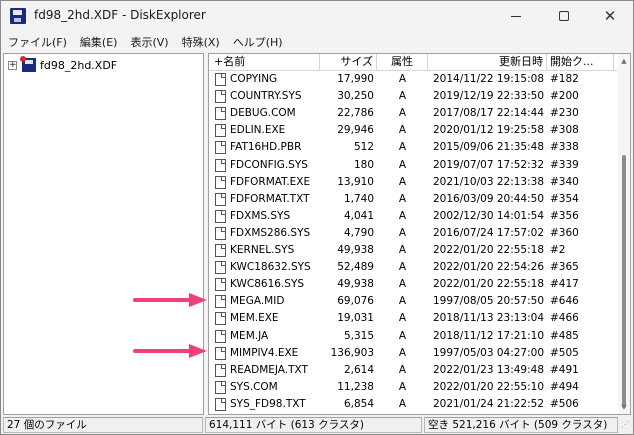 The width and height of the screenshot is (634, 435). Describe the element at coordinates (317, 16) in the screenshot. I see `title-bar: fd98_2hd.XDF - DiskExplorer ✕` at that location.